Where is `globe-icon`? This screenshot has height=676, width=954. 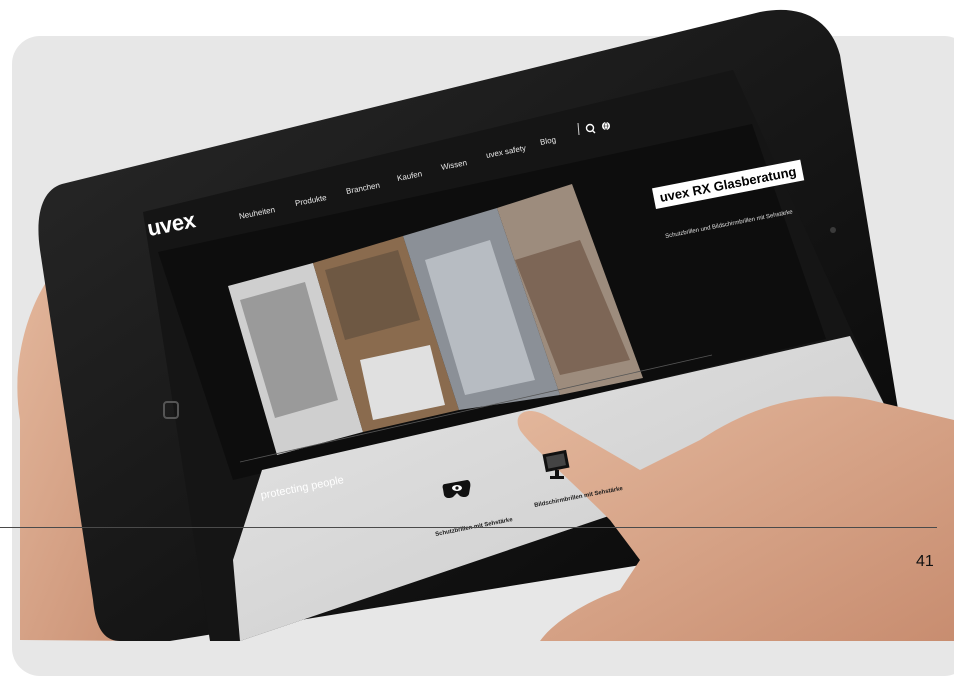
globe-icon is located at coordinates (606, 126).